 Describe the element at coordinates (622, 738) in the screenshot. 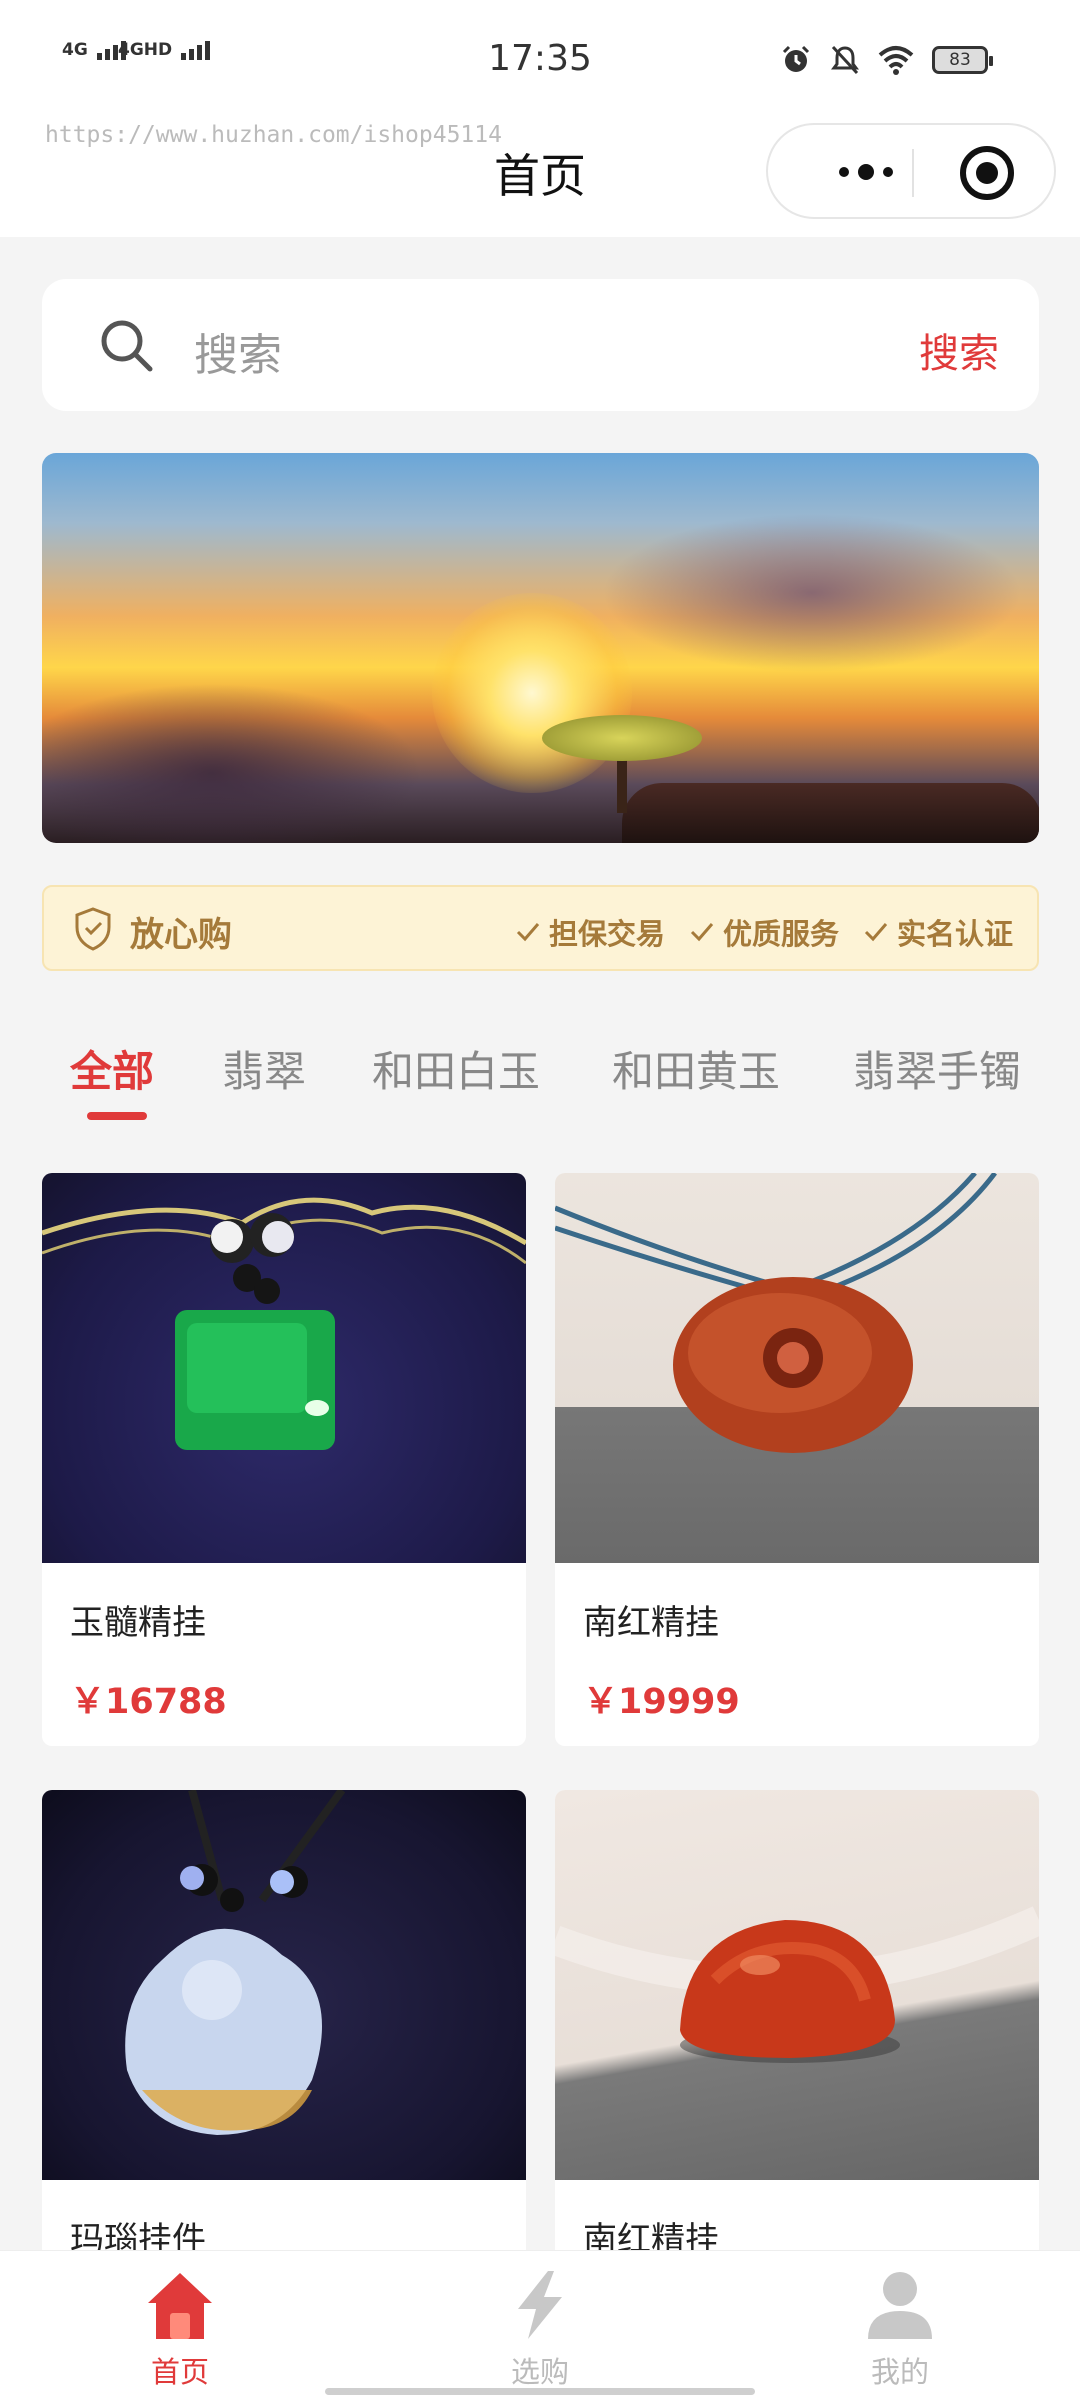

I see `banner-tree` at that location.